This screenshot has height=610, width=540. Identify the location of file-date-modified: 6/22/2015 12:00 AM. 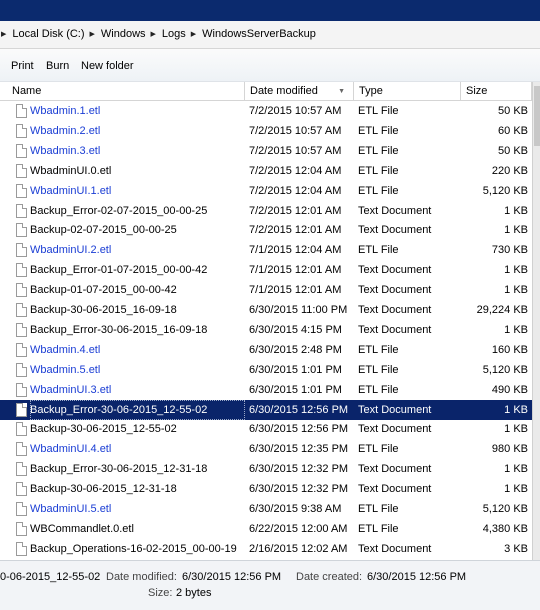
(298, 529).